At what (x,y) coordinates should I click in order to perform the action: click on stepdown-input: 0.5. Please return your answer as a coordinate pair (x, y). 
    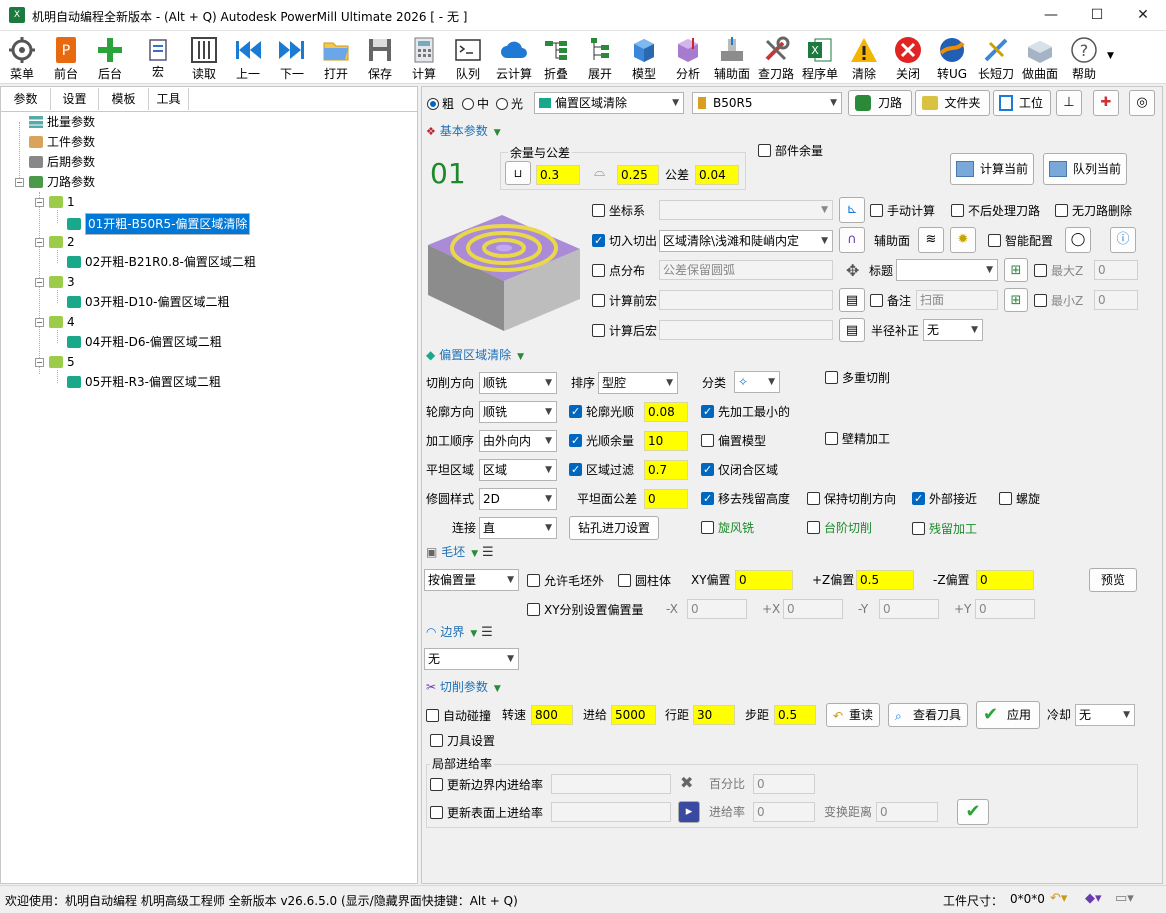
    Looking at the image, I should click on (795, 715).